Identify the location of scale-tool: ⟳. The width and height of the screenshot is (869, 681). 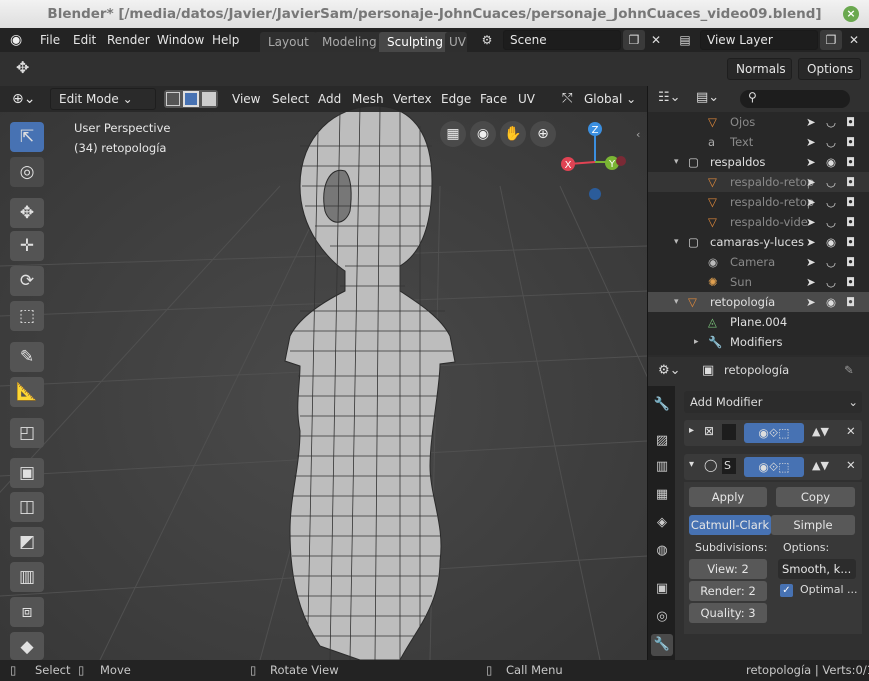
(27, 281).